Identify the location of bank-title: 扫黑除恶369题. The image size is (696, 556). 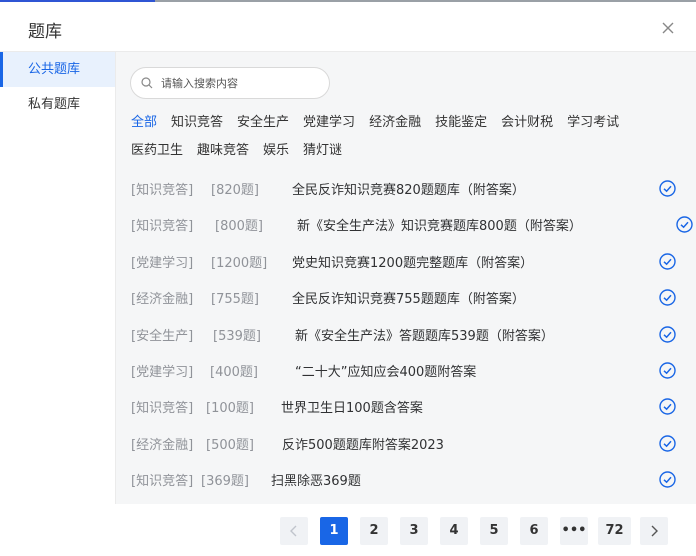
(316, 482).